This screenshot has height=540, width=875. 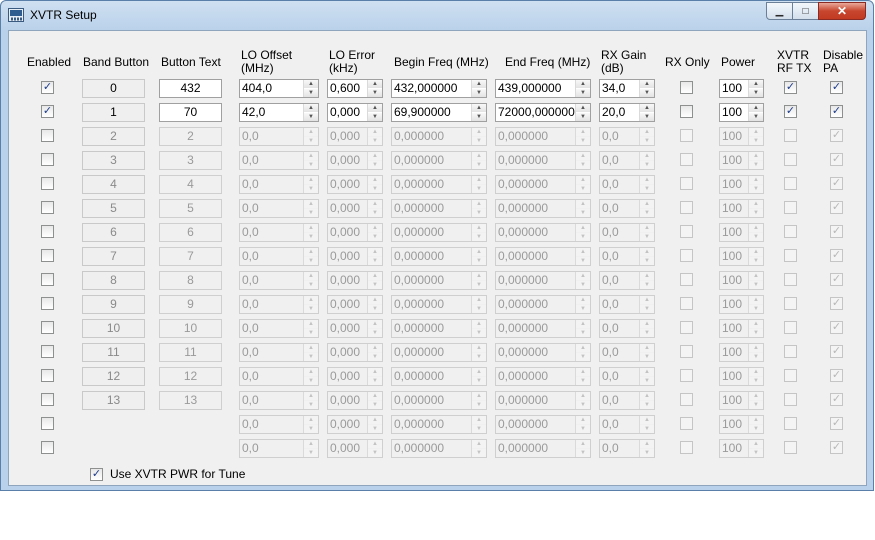 What do you see at coordinates (805, 11) in the screenshot?
I see `maximize-button: □` at bounding box center [805, 11].